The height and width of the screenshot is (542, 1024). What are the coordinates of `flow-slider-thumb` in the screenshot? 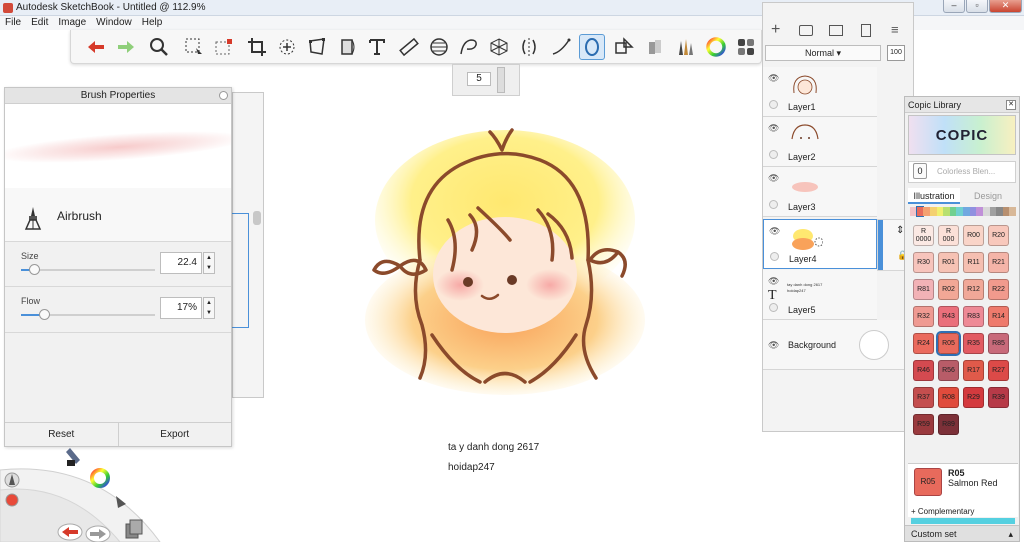 It's located at (44, 314).